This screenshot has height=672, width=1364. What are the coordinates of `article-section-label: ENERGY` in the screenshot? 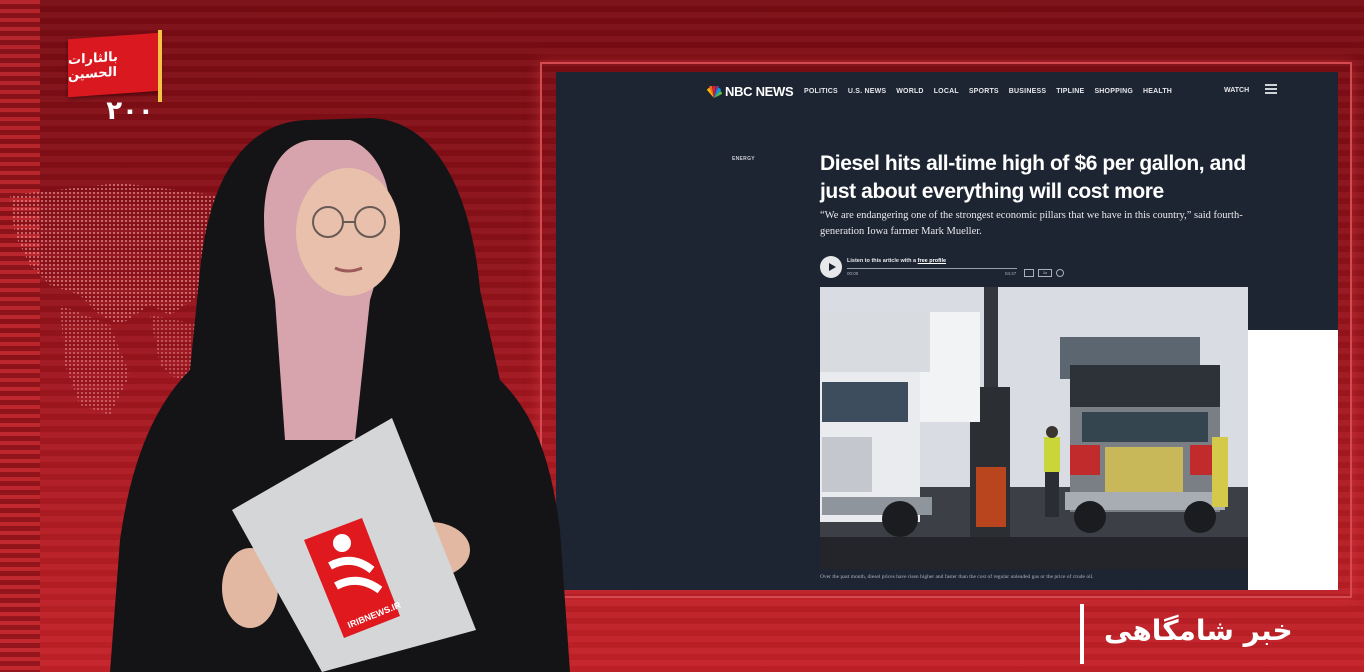 It's located at (743, 159).